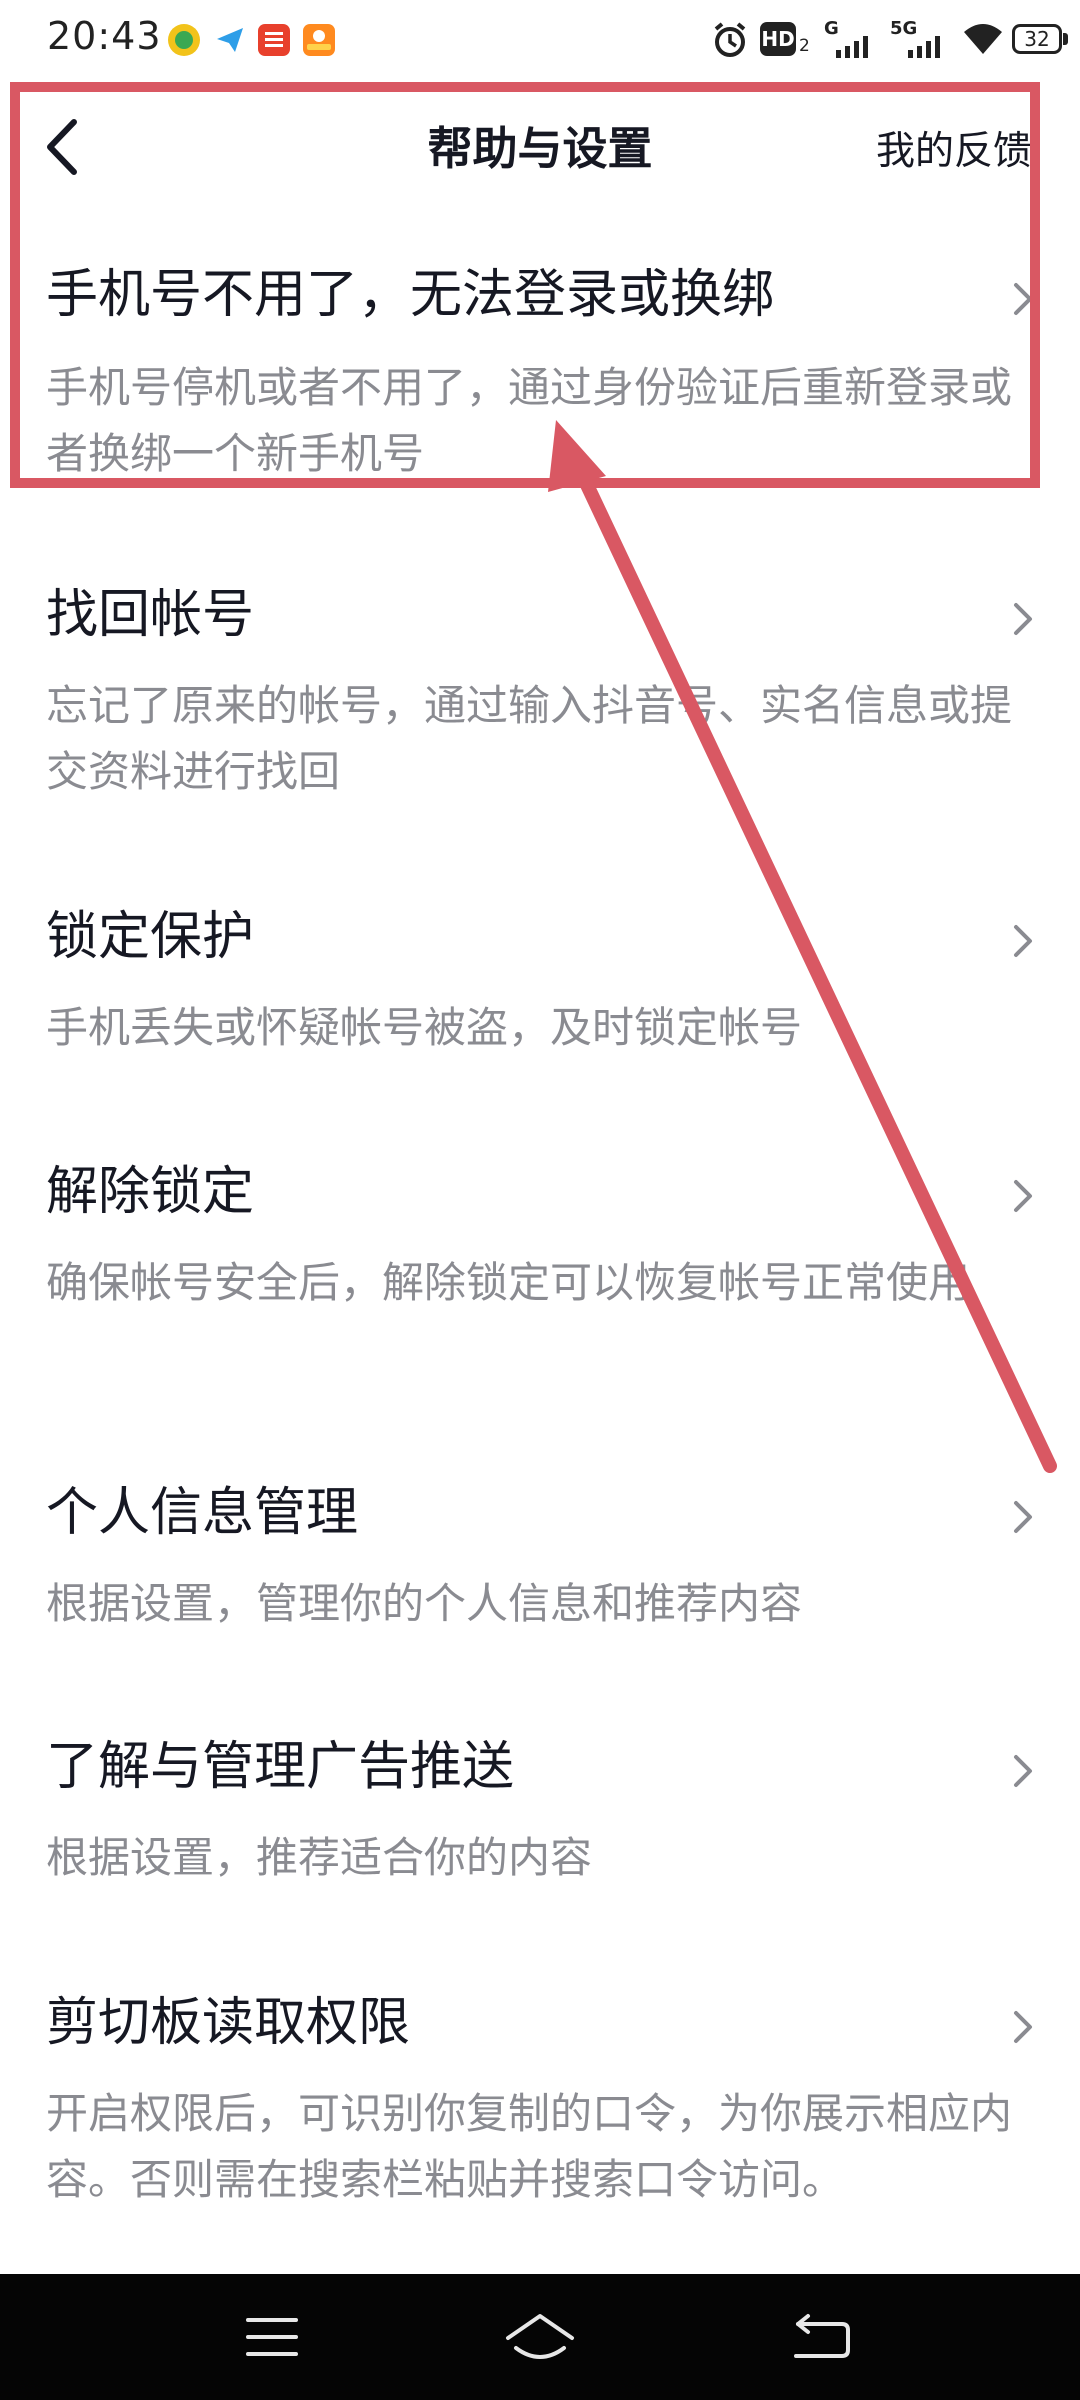 The image size is (1080, 2400). Describe the element at coordinates (540, 41) in the screenshot. I see `status-bar: 20:43 HD 2 G 5G 32` at that location.